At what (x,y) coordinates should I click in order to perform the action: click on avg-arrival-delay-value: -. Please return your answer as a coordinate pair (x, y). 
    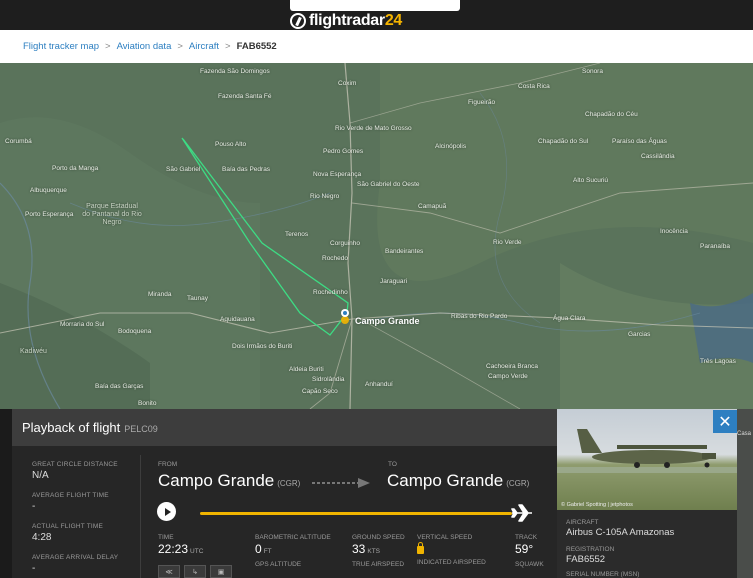
    Looking at the image, I should click on (34, 568).